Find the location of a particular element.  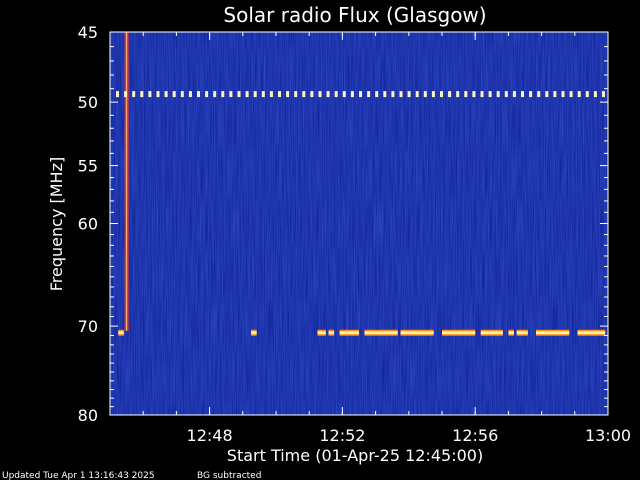

x-tick-label: 12:56 is located at coordinates (475, 435).